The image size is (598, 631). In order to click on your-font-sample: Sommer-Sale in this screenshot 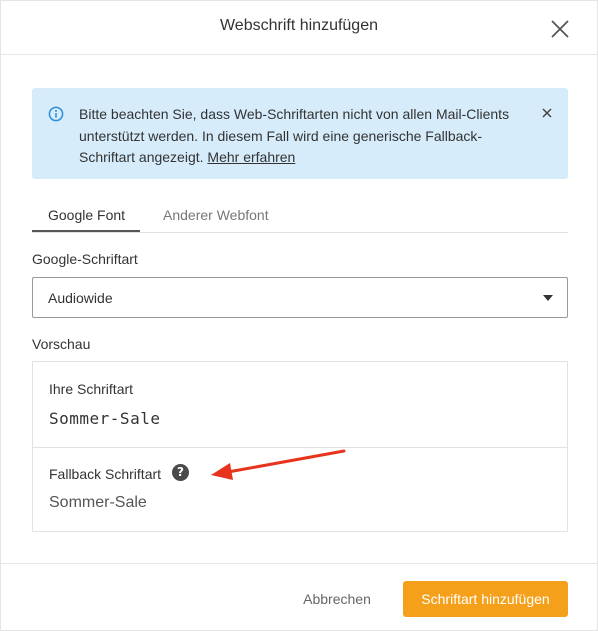, I will do `click(105, 418)`.